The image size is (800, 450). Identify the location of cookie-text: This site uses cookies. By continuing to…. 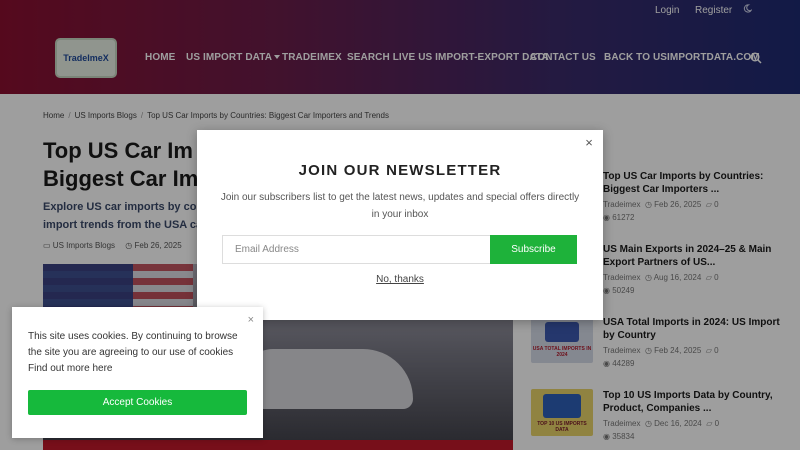
(133, 352).